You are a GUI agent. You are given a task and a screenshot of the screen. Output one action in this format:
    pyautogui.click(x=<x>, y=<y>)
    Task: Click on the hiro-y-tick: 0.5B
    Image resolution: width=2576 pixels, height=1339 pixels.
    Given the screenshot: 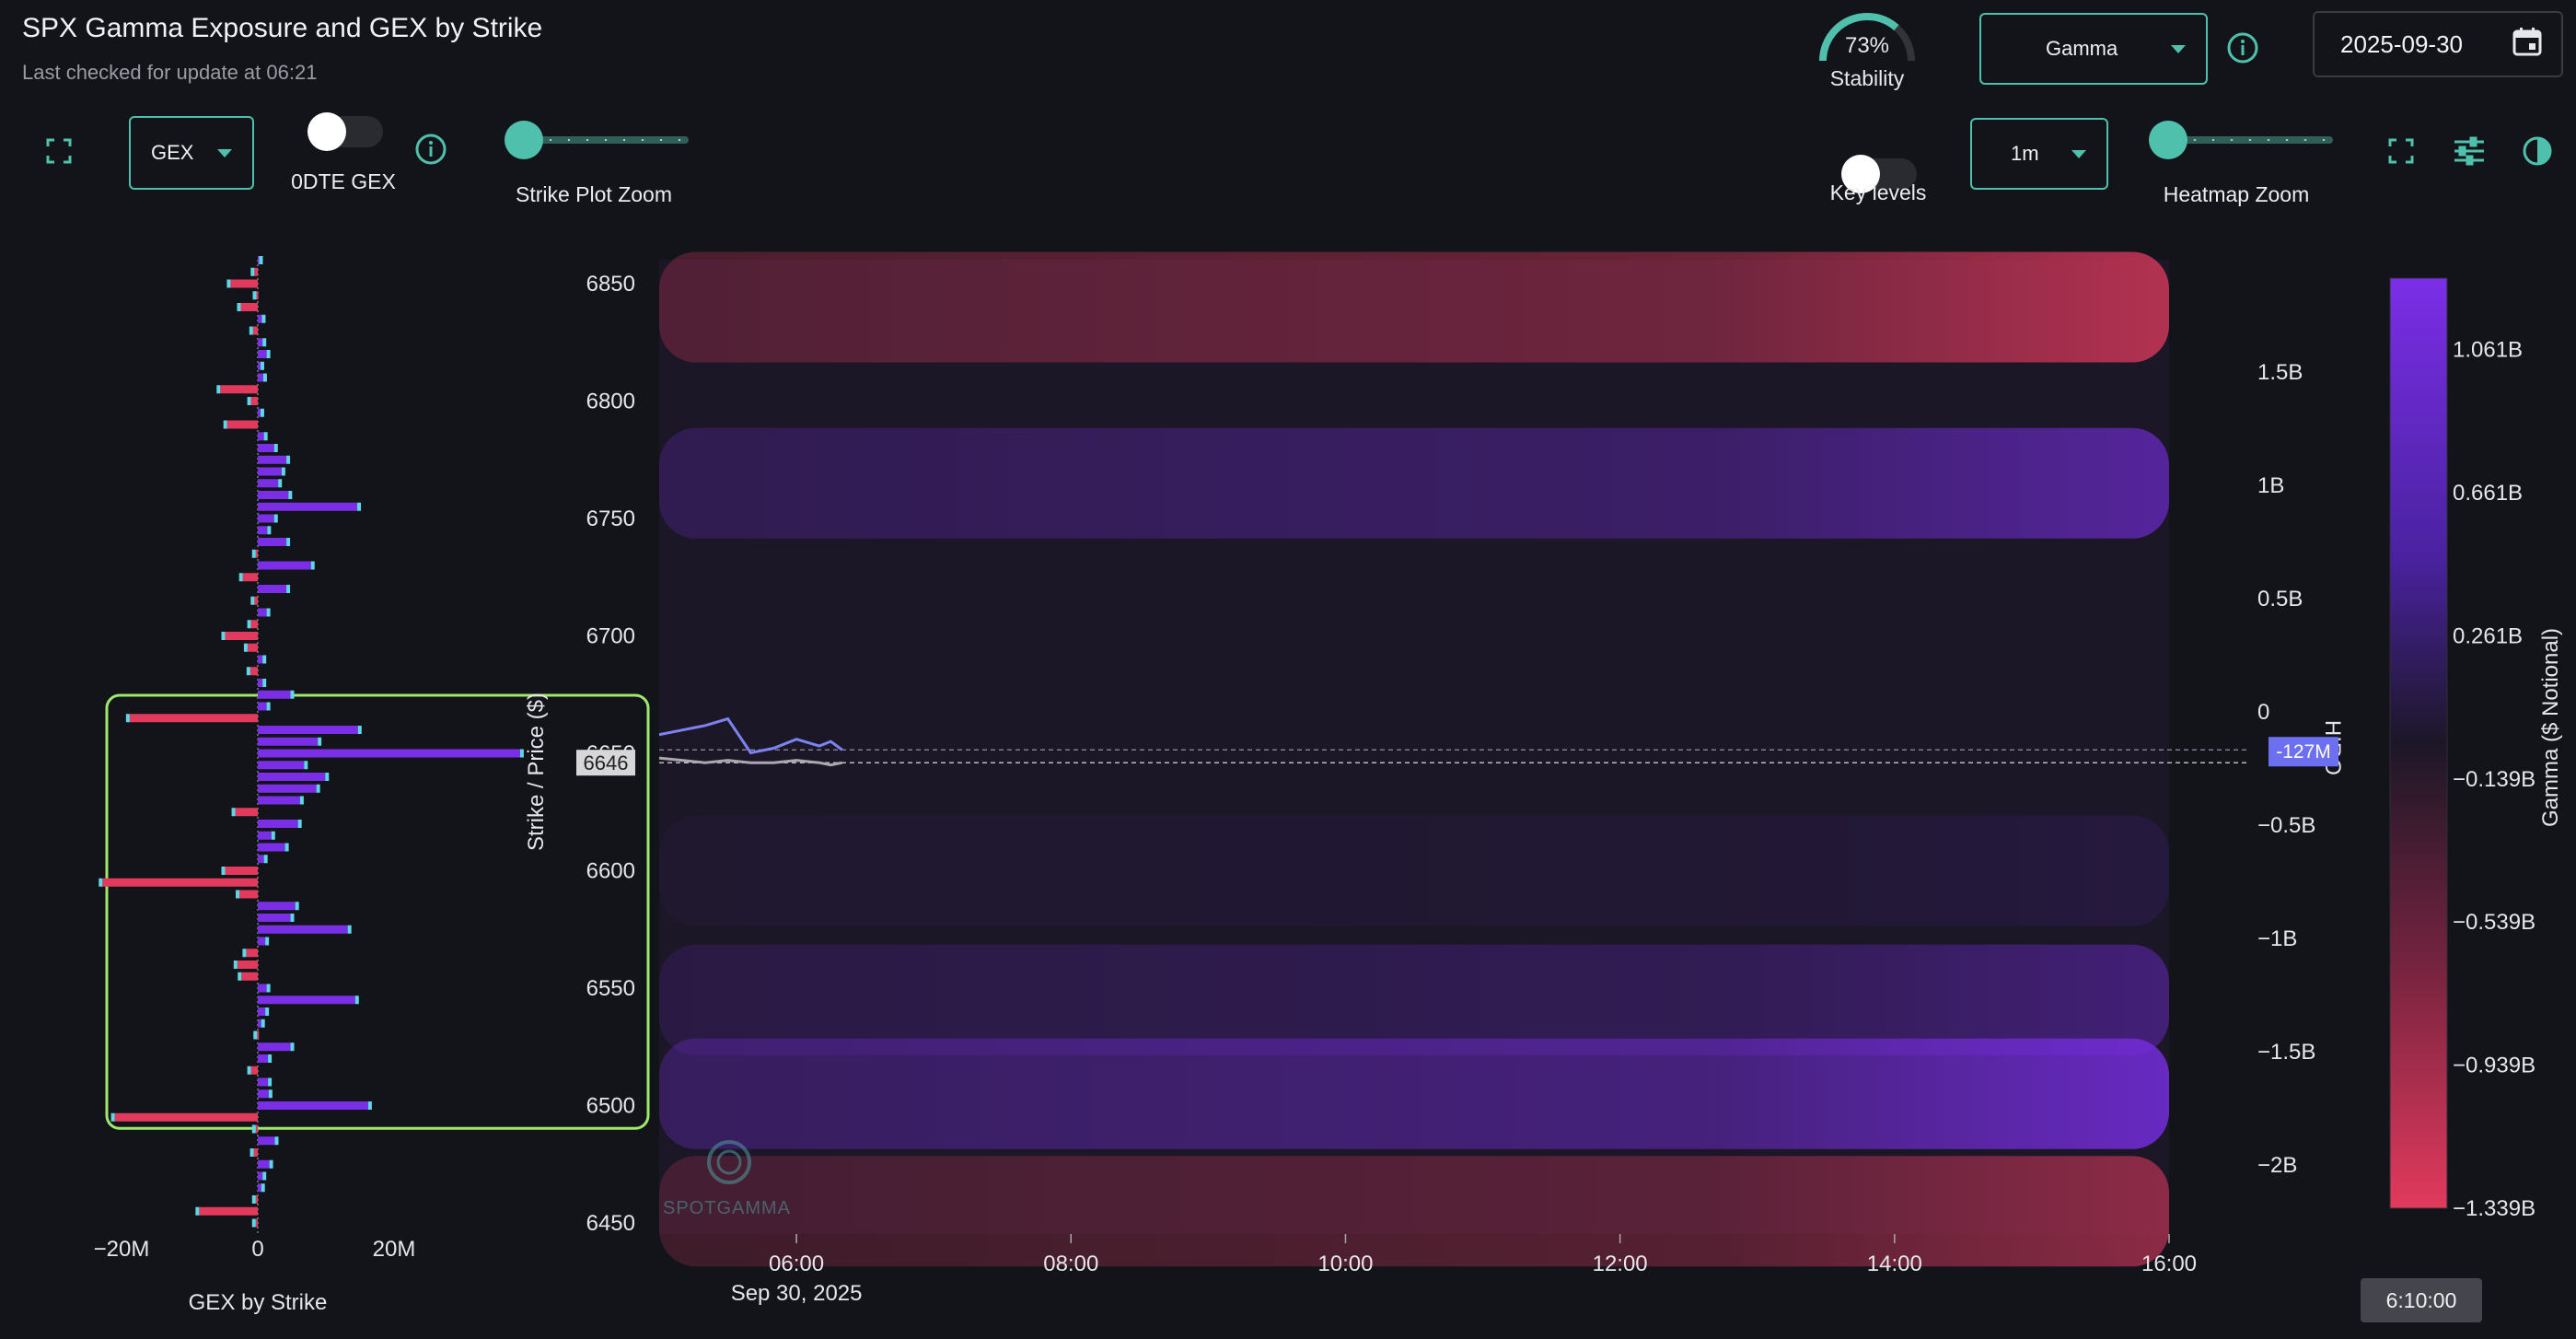 What is the action you would take?
    pyautogui.click(x=2280, y=599)
    